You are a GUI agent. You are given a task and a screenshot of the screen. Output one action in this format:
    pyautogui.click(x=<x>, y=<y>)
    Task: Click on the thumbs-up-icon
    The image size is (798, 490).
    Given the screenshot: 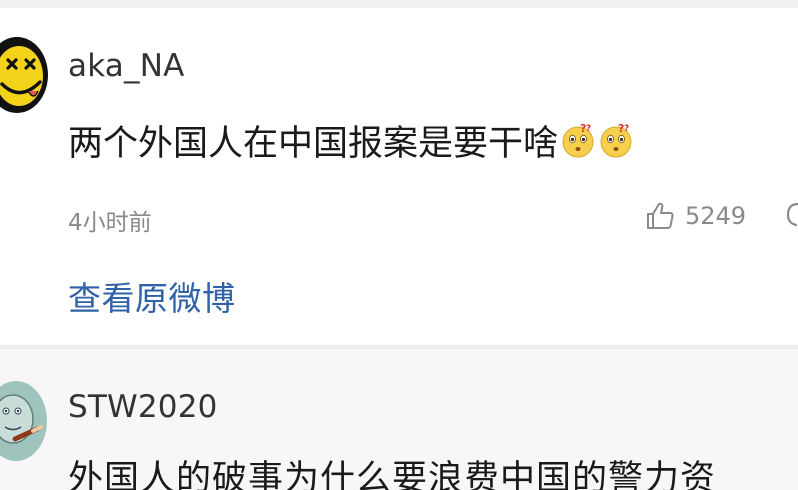 What is the action you would take?
    pyautogui.click(x=660, y=215)
    